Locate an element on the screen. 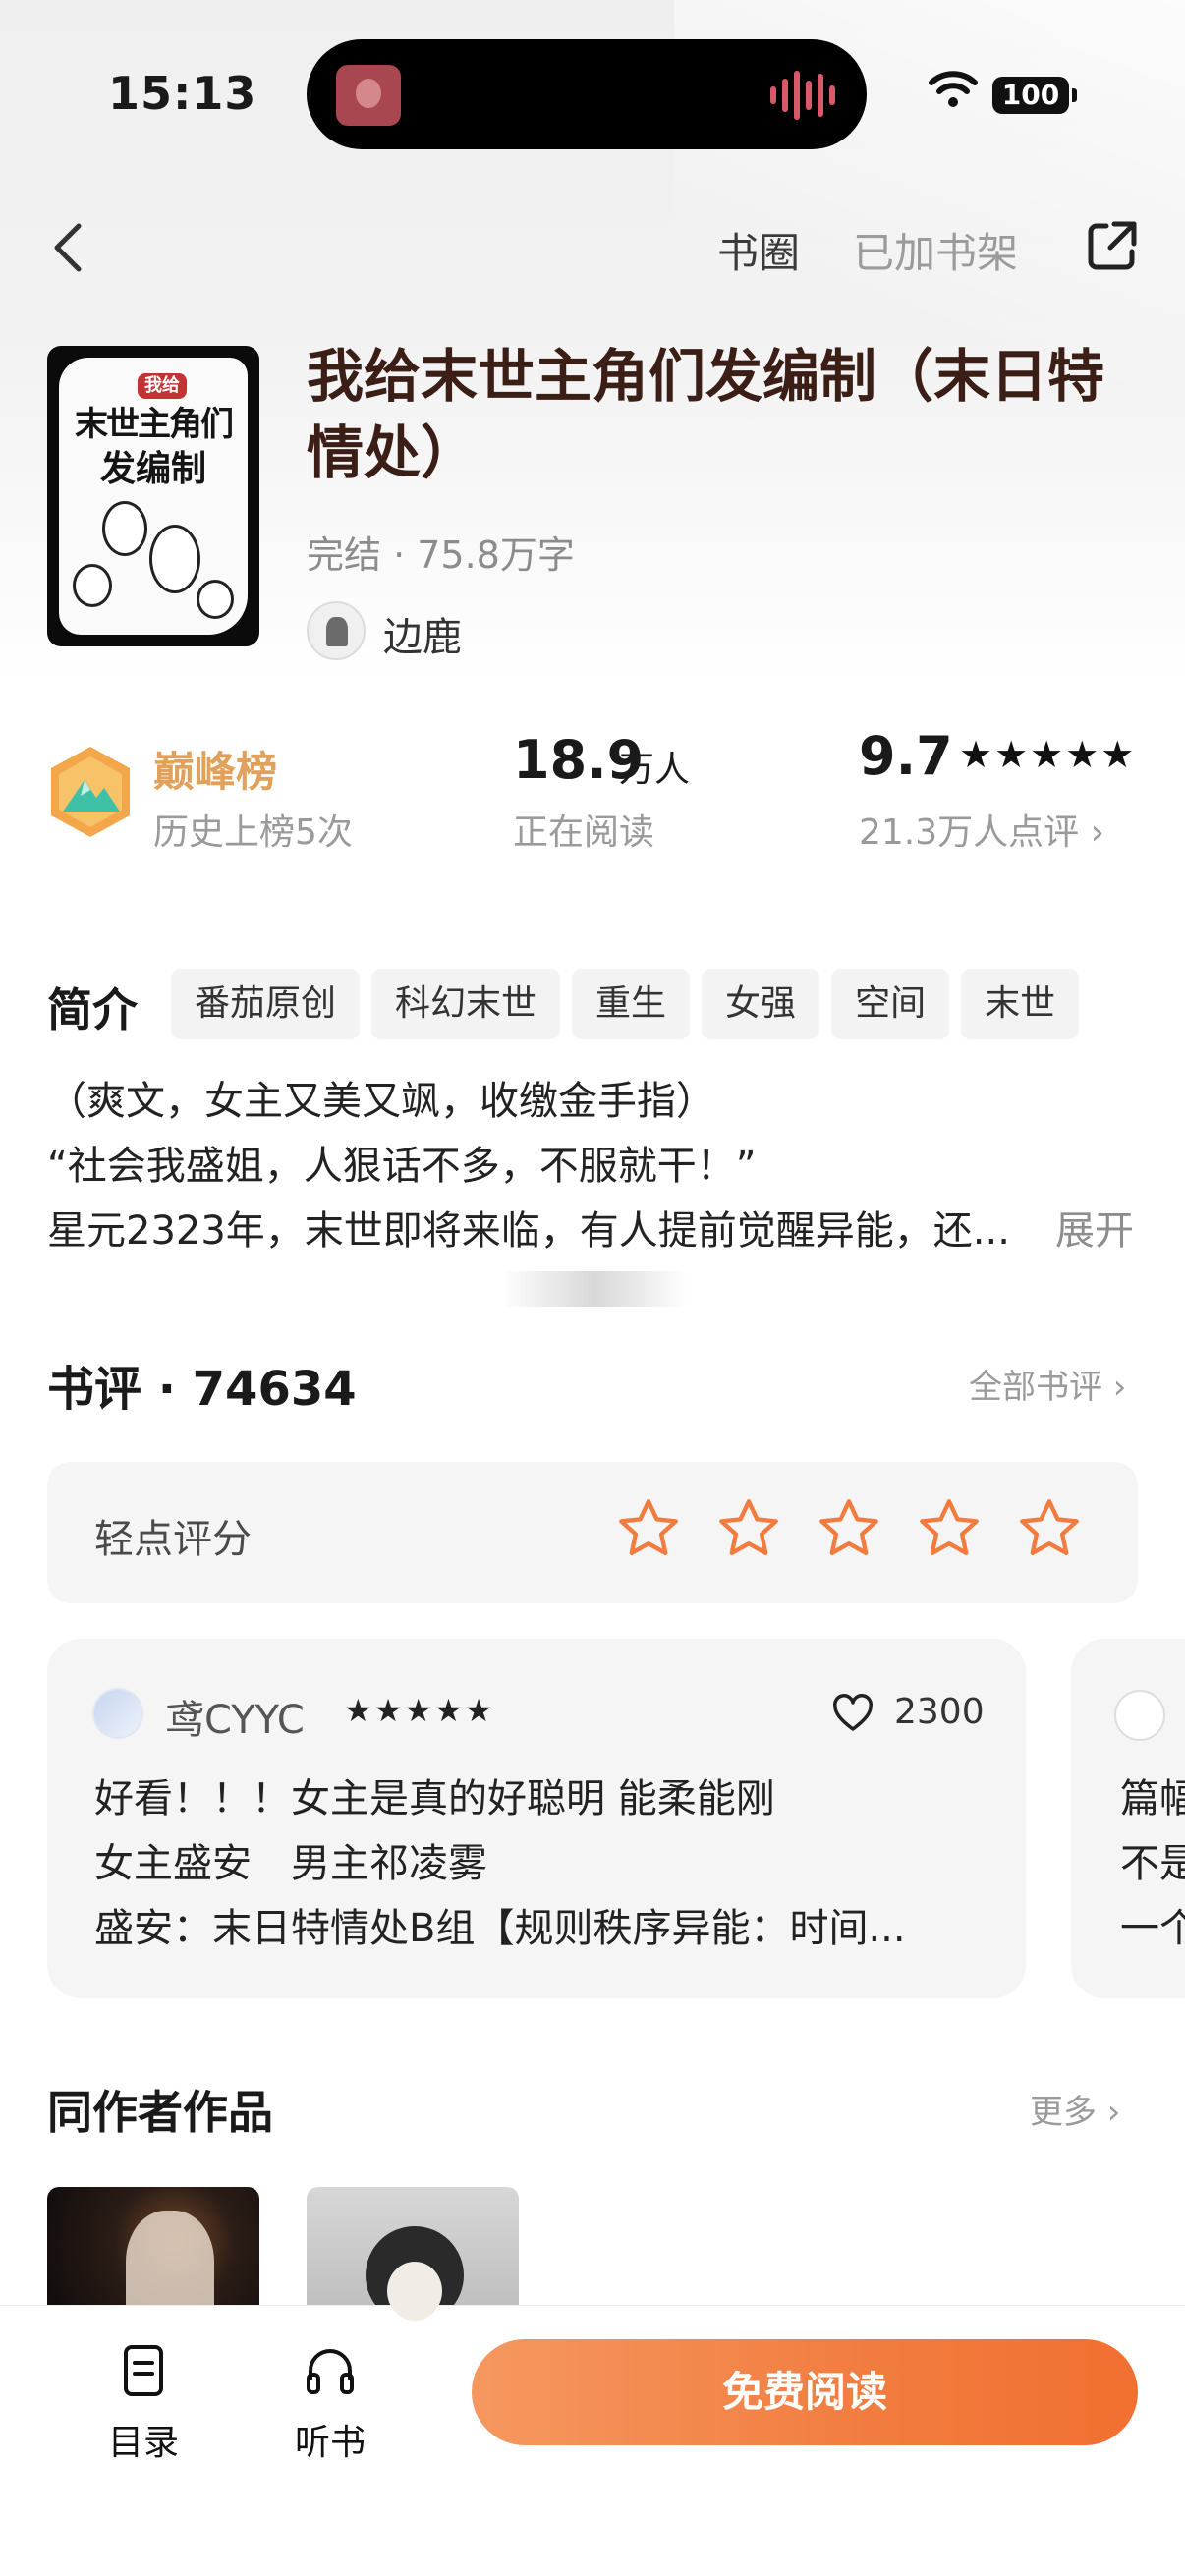 Image resolution: width=1185 pixels, height=2576 pixels. tap-to-rate-label: 轻点评分 is located at coordinates (173, 1539).